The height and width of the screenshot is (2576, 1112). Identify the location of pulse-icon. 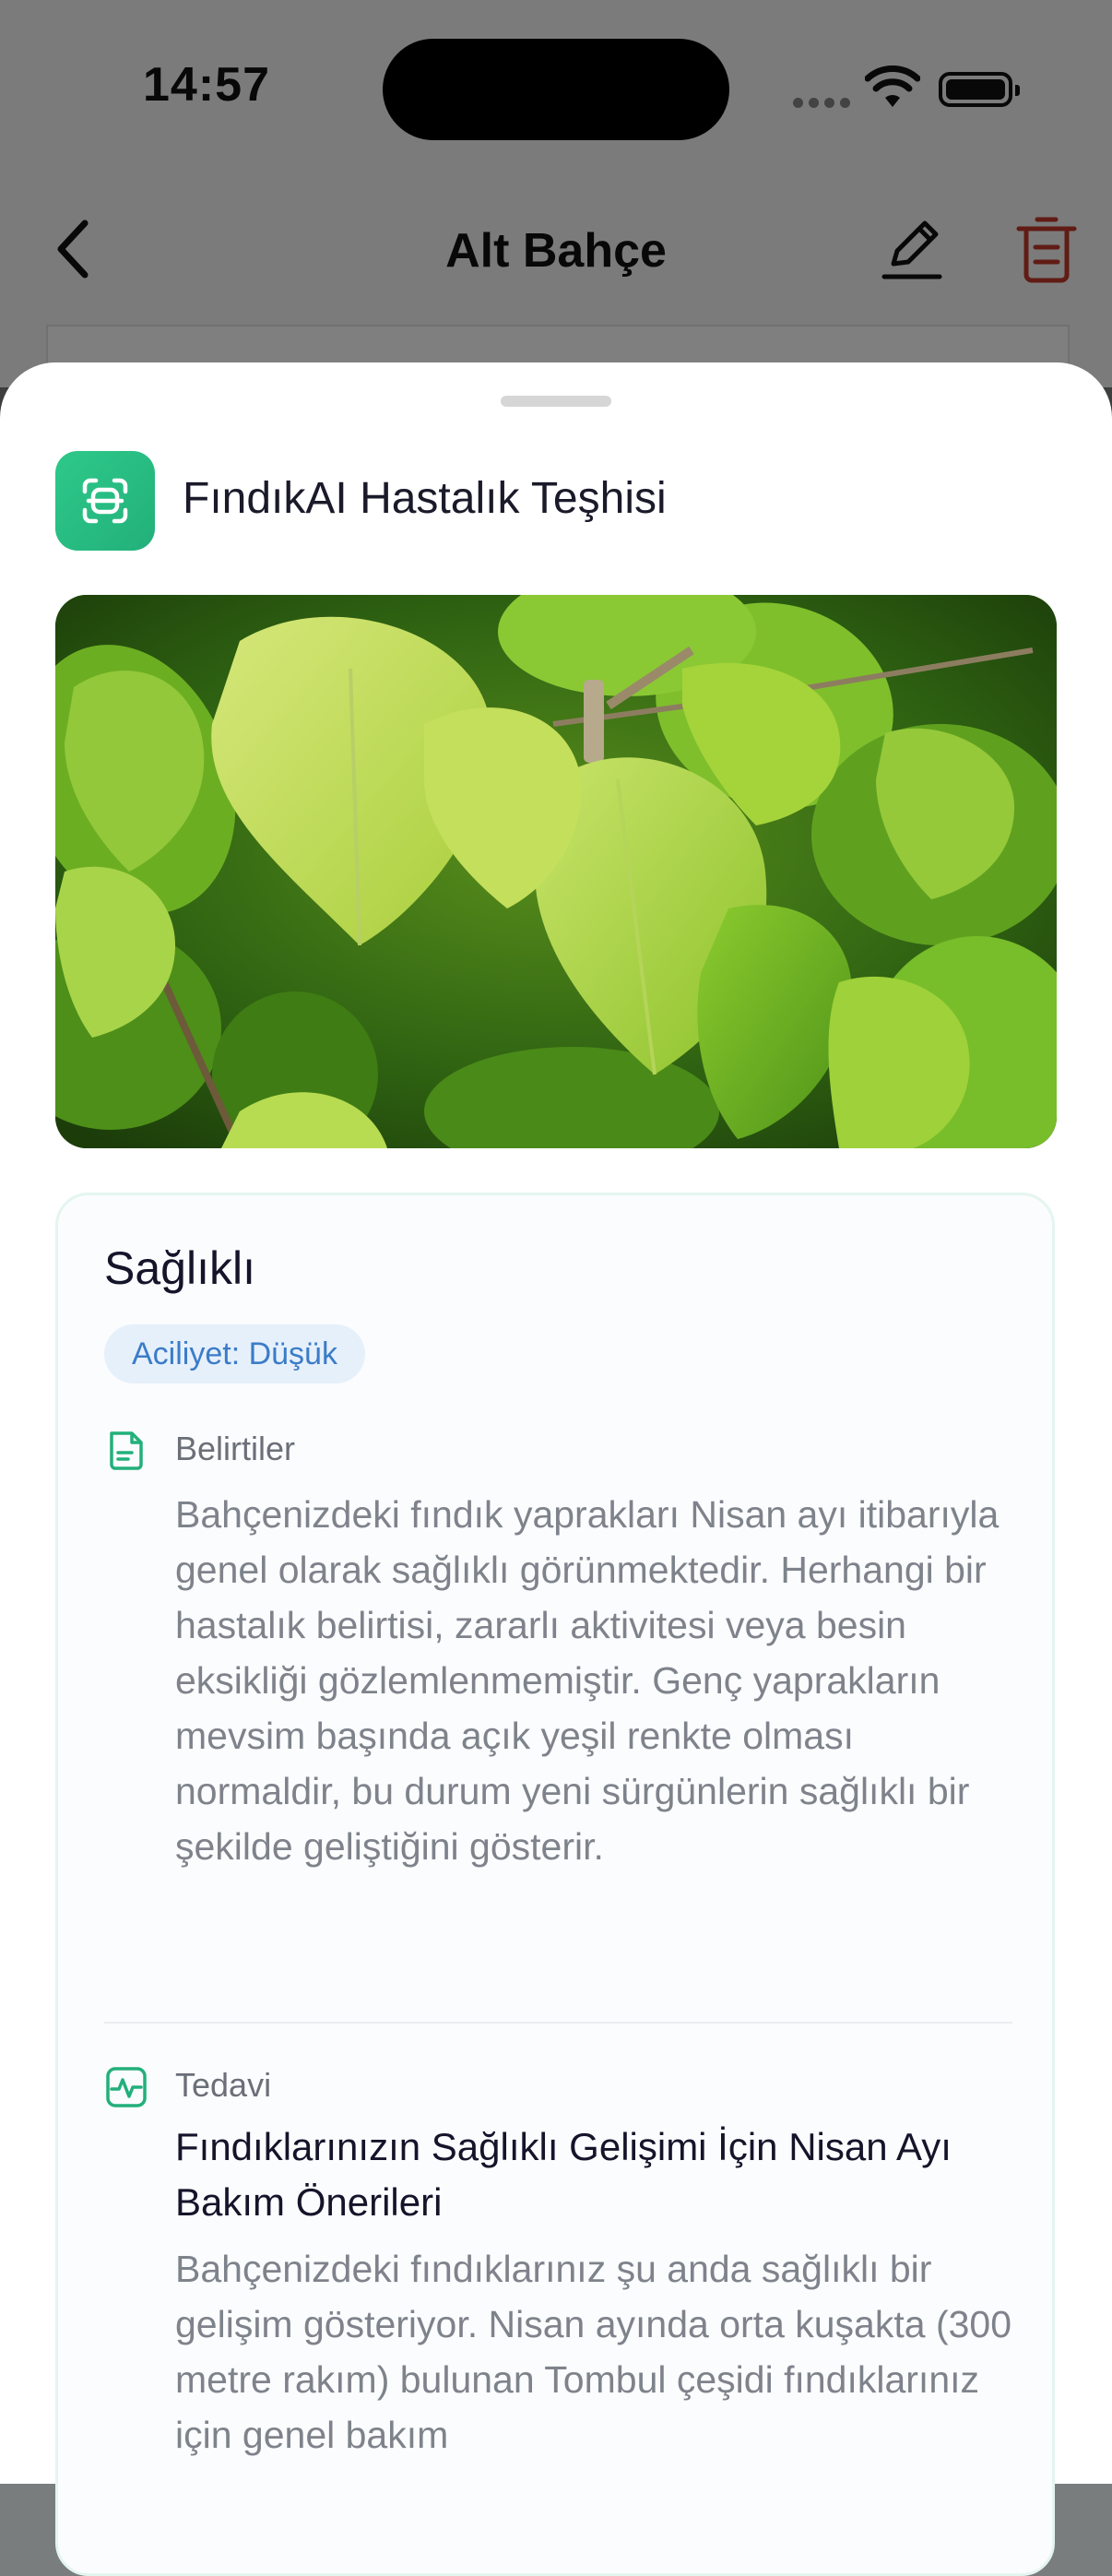
(126, 2087).